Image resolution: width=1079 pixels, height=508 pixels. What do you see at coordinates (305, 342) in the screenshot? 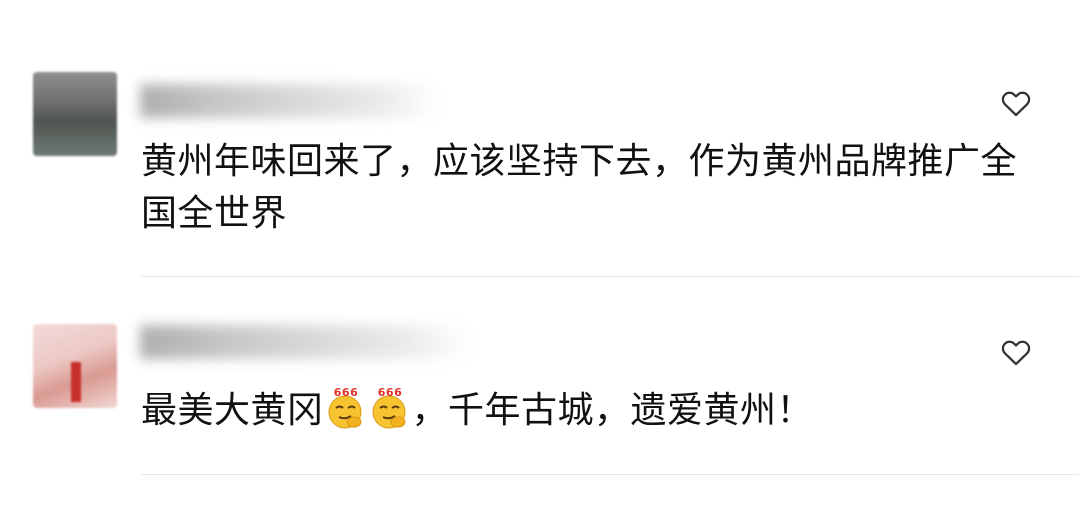
I see `username-blurred` at bounding box center [305, 342].